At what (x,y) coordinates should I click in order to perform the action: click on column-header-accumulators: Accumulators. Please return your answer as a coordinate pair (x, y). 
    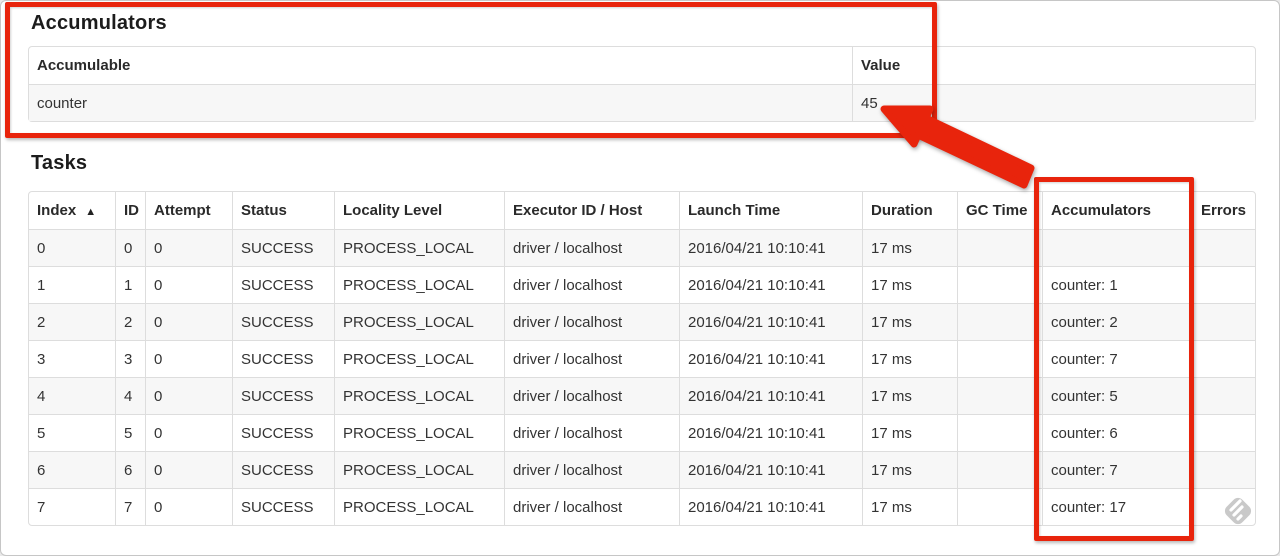
    Looking at the image, I should click on (1117, 210).